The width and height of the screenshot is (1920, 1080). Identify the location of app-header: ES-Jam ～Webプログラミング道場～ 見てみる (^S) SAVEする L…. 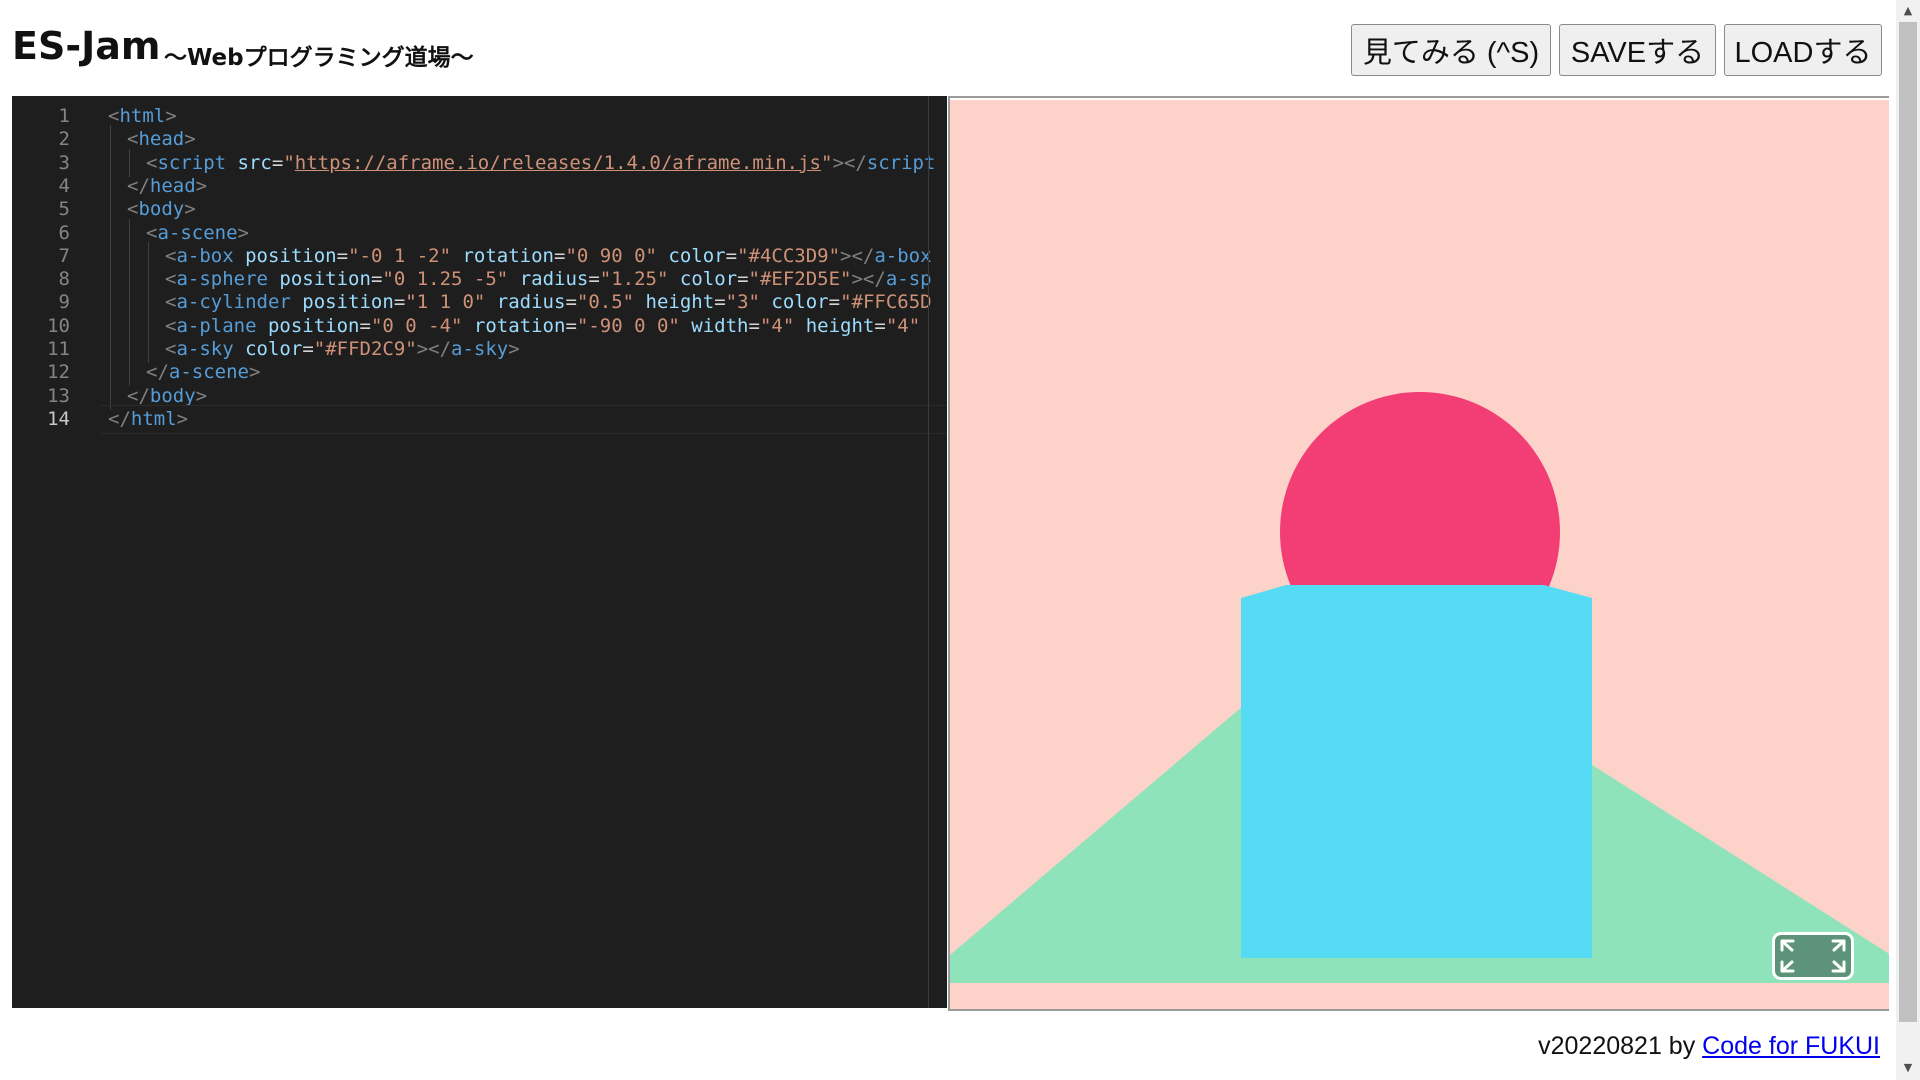
(947, 48).